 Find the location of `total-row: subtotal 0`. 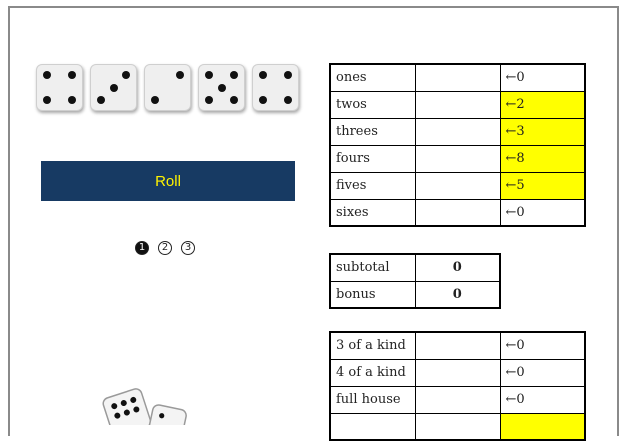

total-row: subtotal 0 is located at coordinates (415, 267).